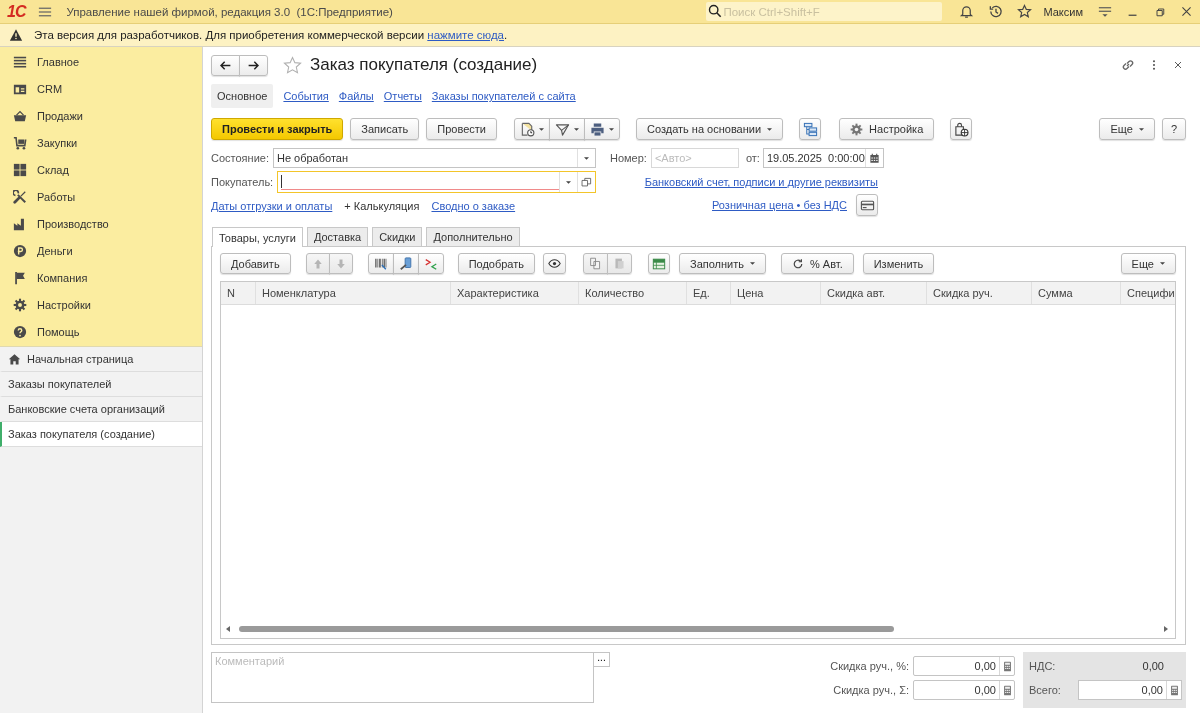 The height and width of the screenshot is (713, 1200). Describe the element at coordinates (229, 11) in the screenshot. I see `app-title: Управление нашей фирмой, редакция 3.0 (1С:Предприятие)` at that location.